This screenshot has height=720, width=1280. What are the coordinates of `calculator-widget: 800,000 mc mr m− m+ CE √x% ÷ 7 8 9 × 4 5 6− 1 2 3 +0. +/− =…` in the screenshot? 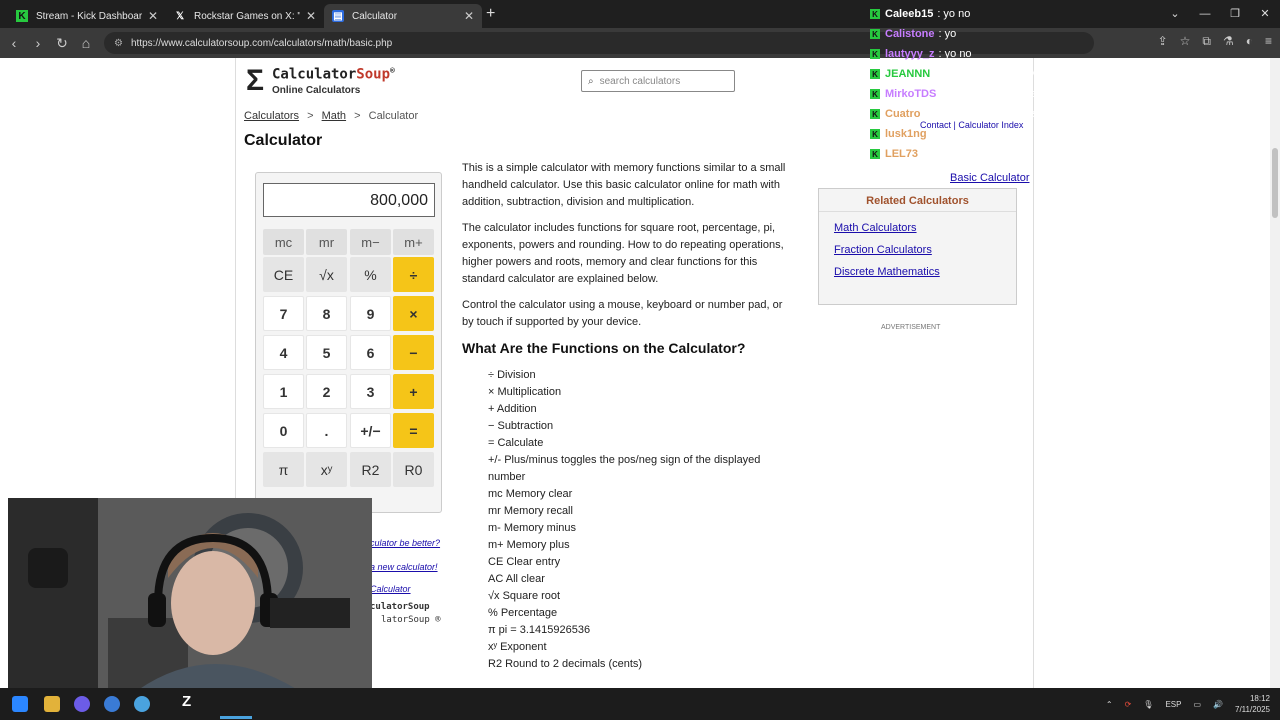 It's located at (348, 398).